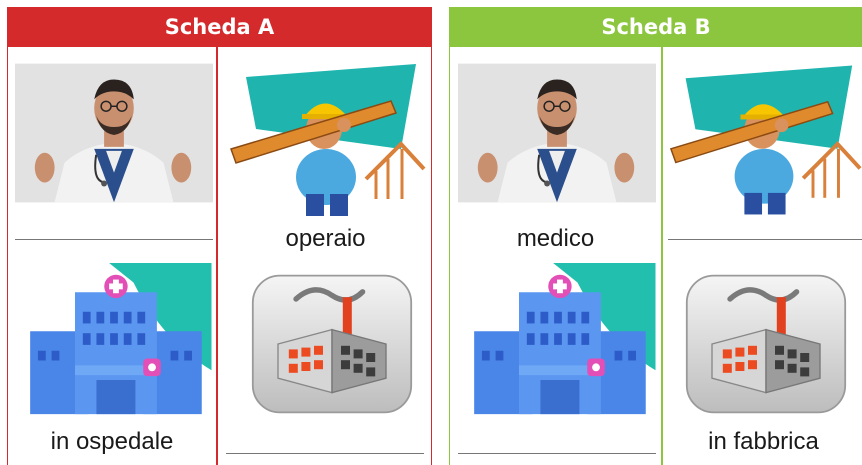 The width and height of the screenshot is (862, 465). I want to click on sheet-a-cell-worker, so click(326, 139).